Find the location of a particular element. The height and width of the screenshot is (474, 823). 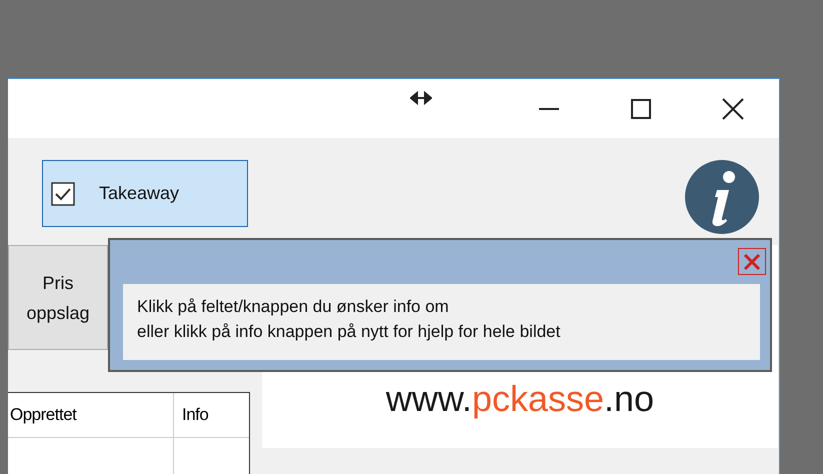

column-header: Opprettet is located at coordinates (90, 415).